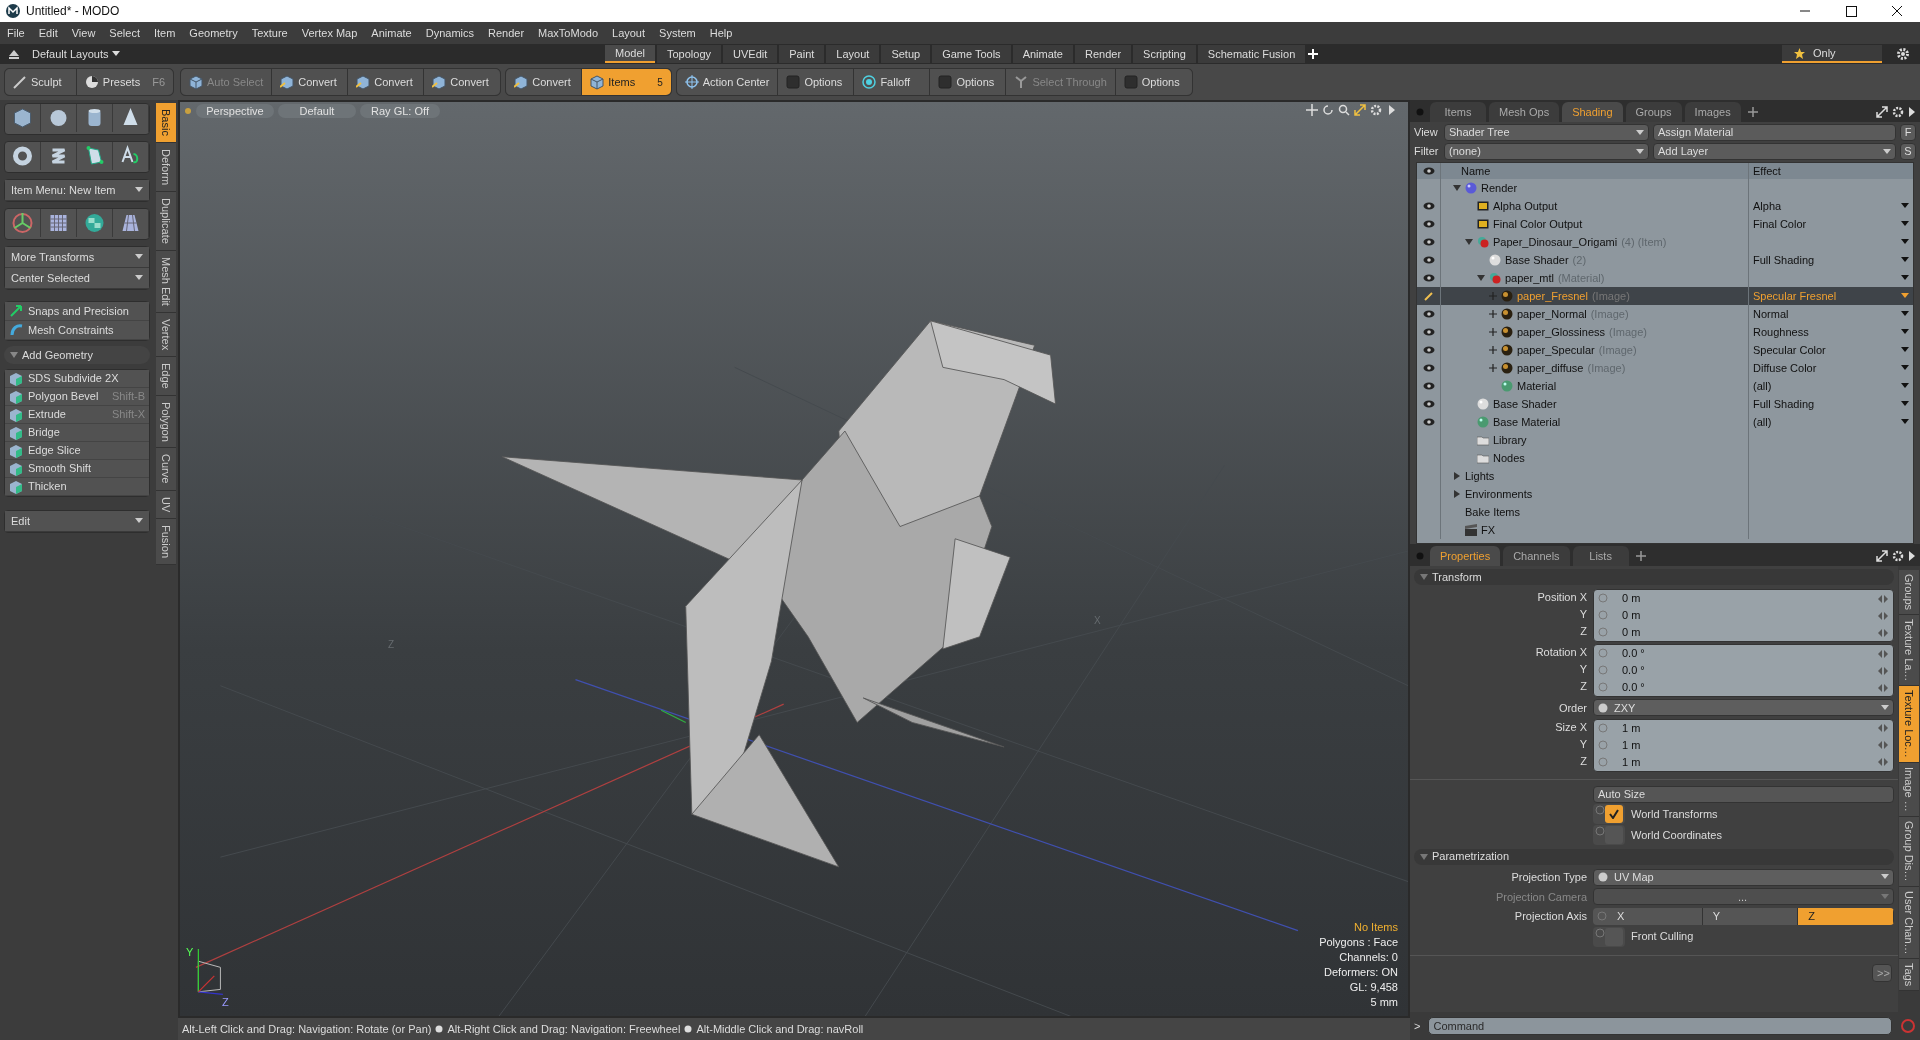 The width and height of the screenshot is (1920, 1040). What do you see at coordinates (971, 54) in the screenshot?
I see `layout-tab: Game Tools` at bounding box center [971, 54].